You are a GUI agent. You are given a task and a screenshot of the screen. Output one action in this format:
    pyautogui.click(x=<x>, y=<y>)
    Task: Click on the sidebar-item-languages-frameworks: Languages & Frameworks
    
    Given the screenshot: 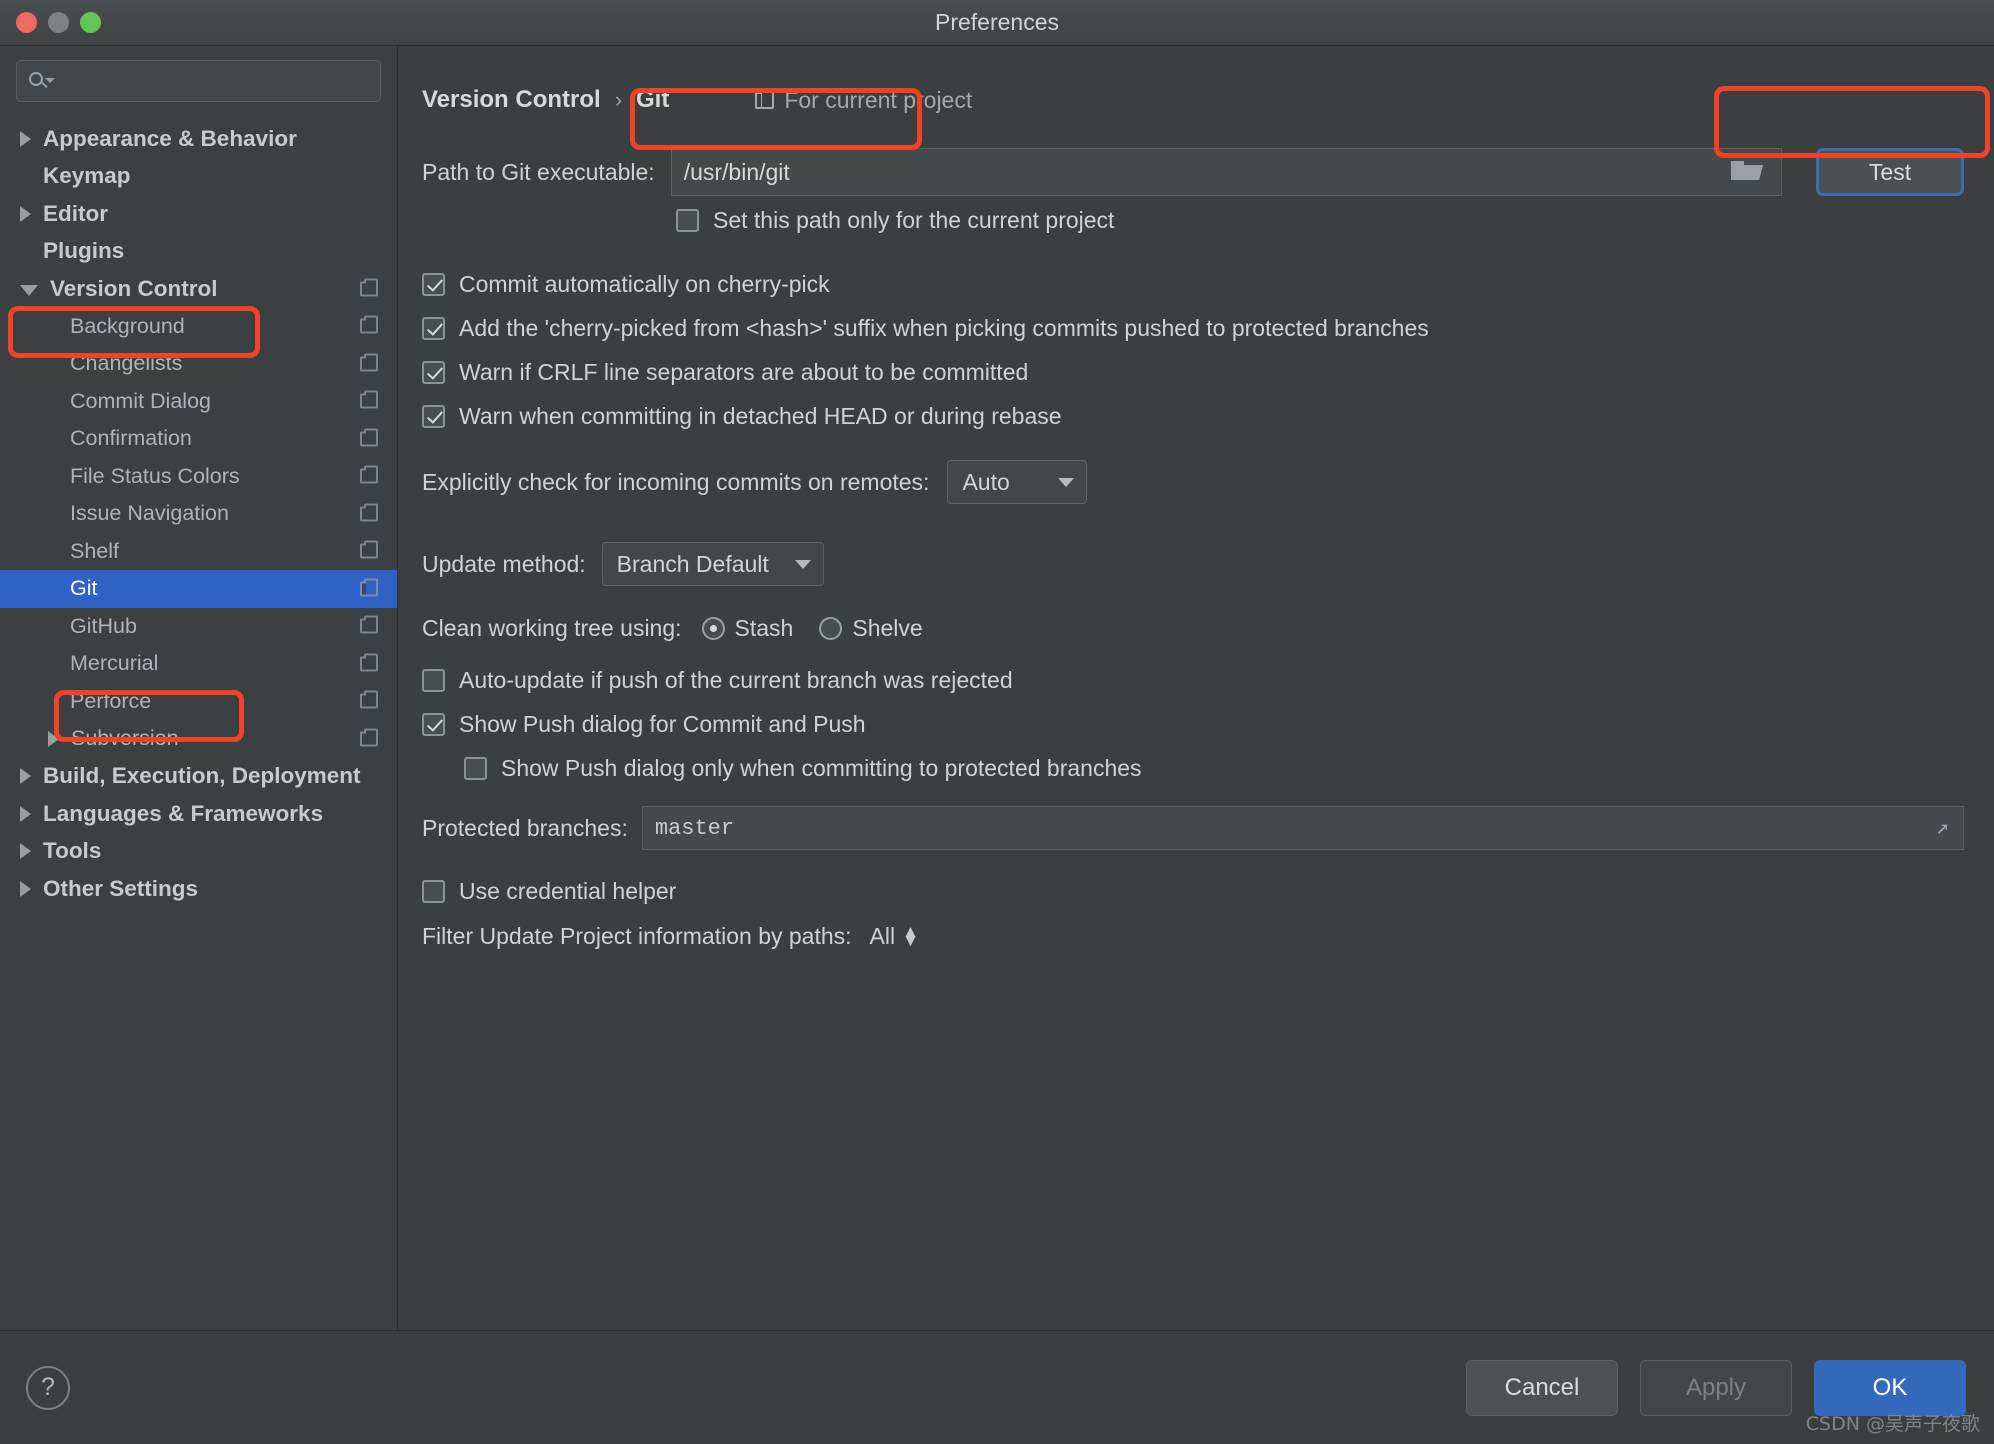 What is the action you would take?
    pyautogui.click(x=198, y=814)
    